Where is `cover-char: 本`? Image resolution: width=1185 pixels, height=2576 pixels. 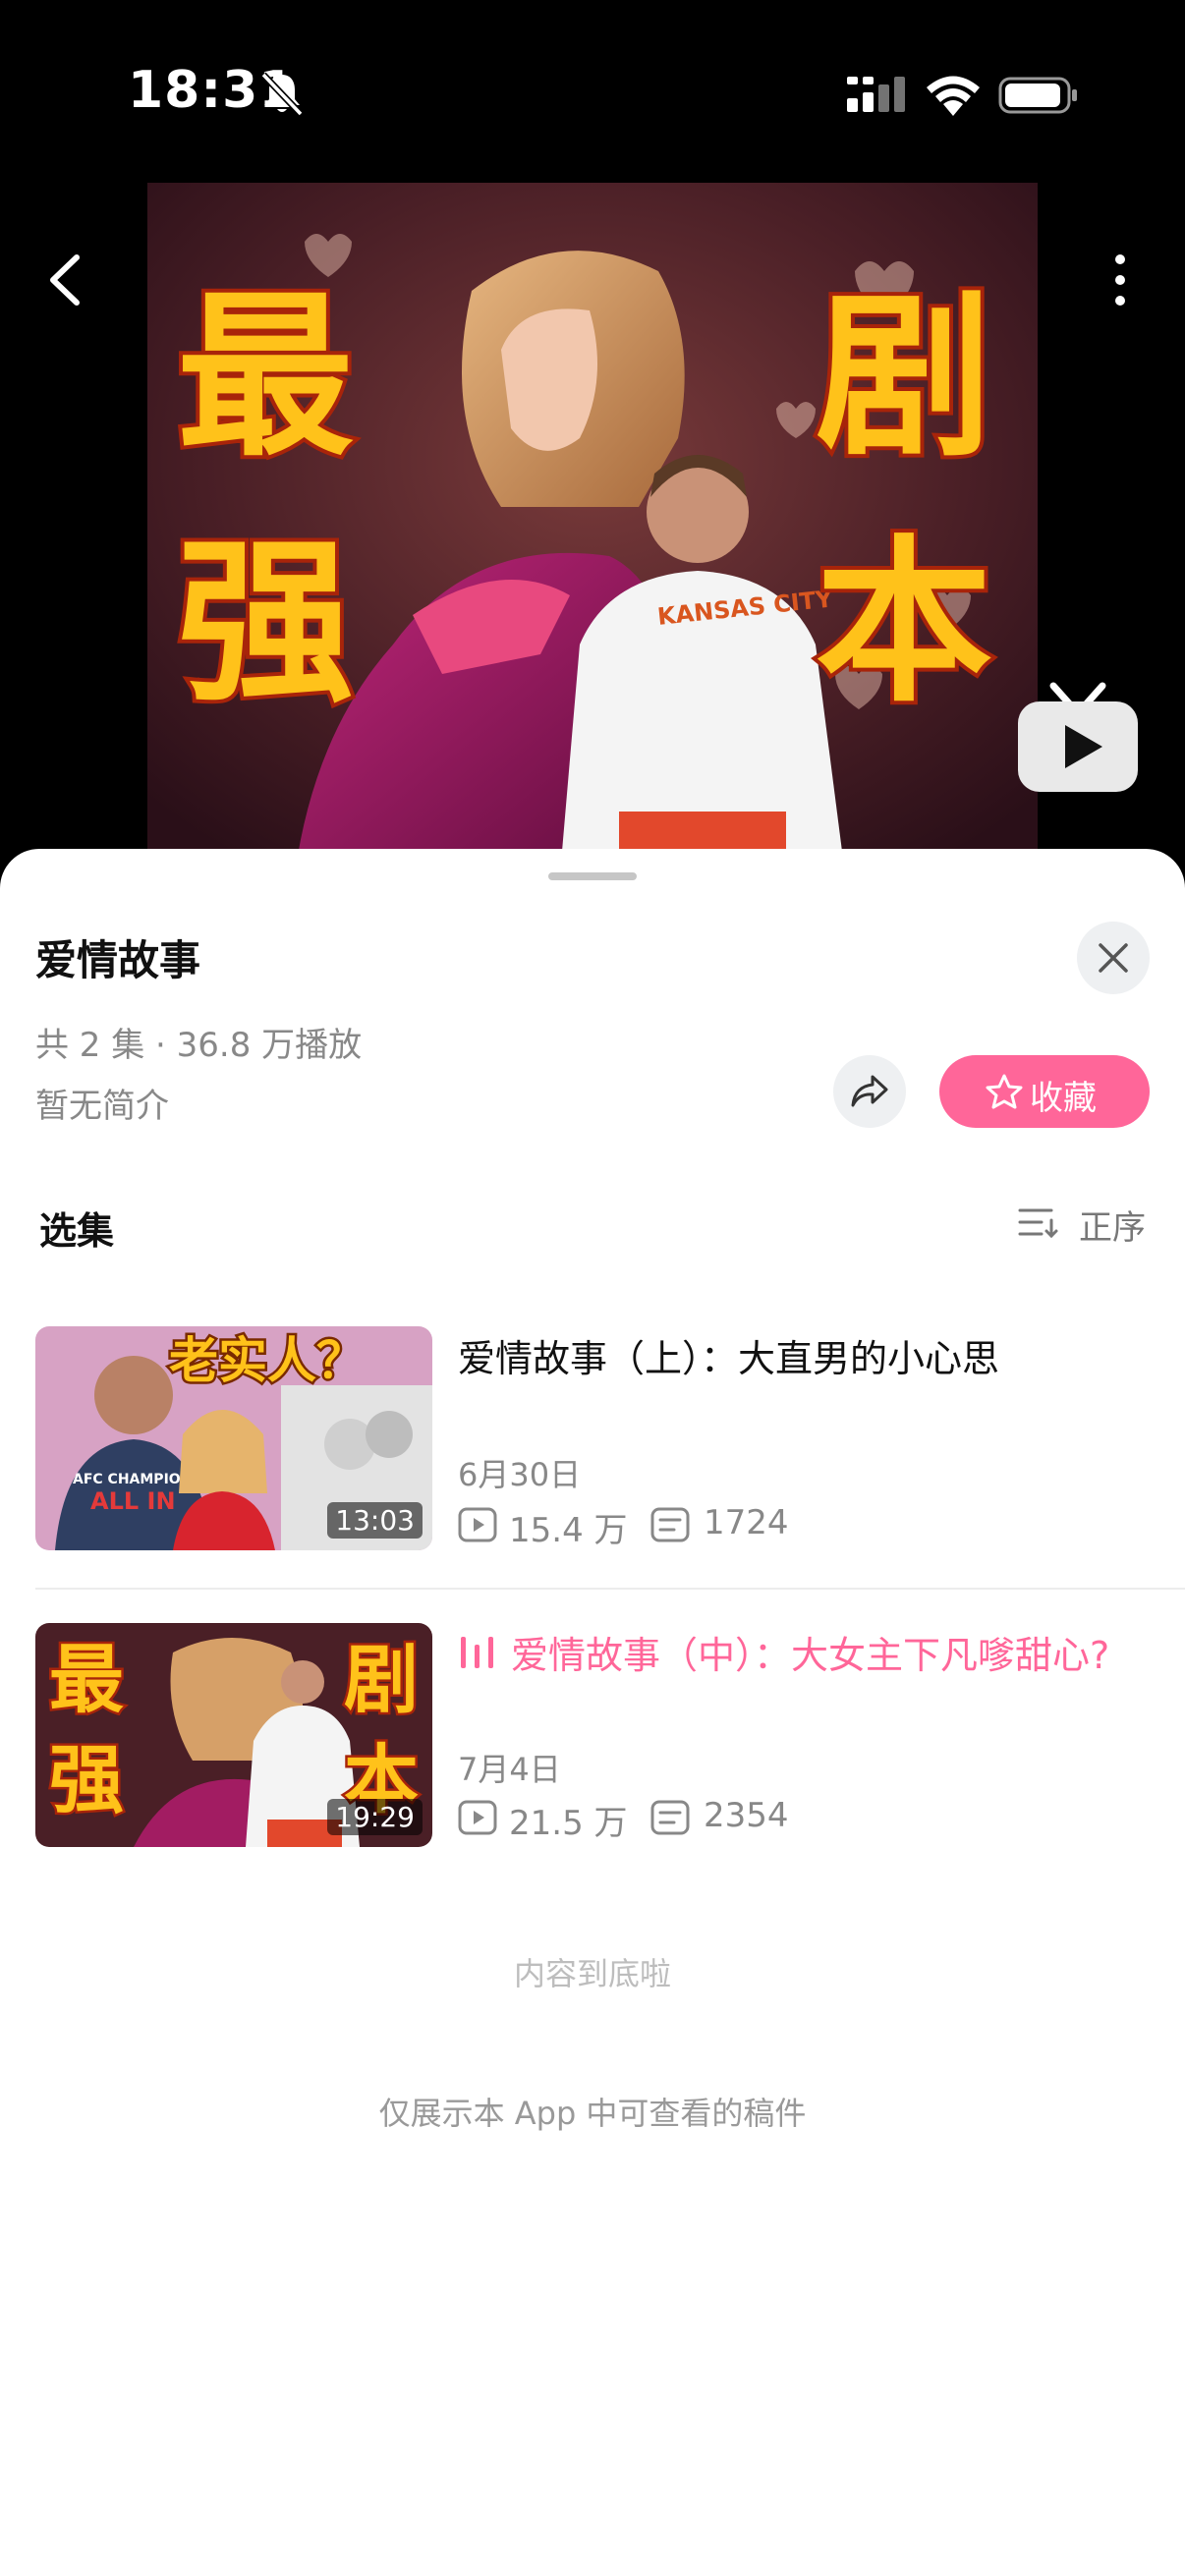 cover-char: 本 is located at coordinates (904, 623).